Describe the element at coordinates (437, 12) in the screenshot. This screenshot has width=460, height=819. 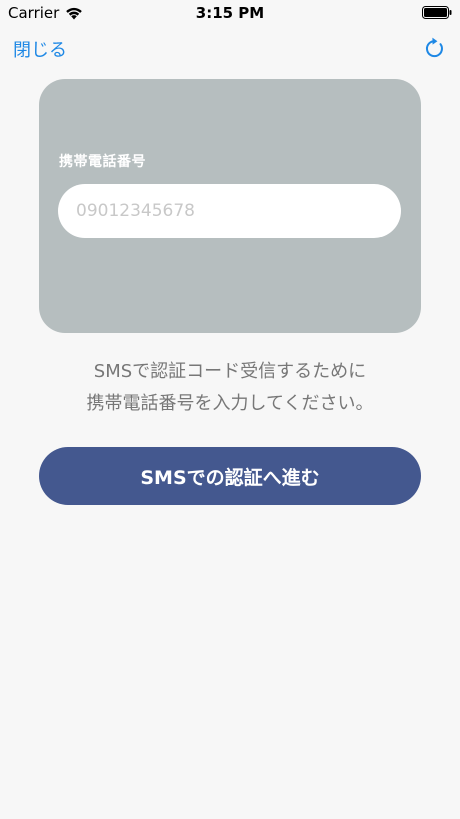
I see `battery-icon` at that location.